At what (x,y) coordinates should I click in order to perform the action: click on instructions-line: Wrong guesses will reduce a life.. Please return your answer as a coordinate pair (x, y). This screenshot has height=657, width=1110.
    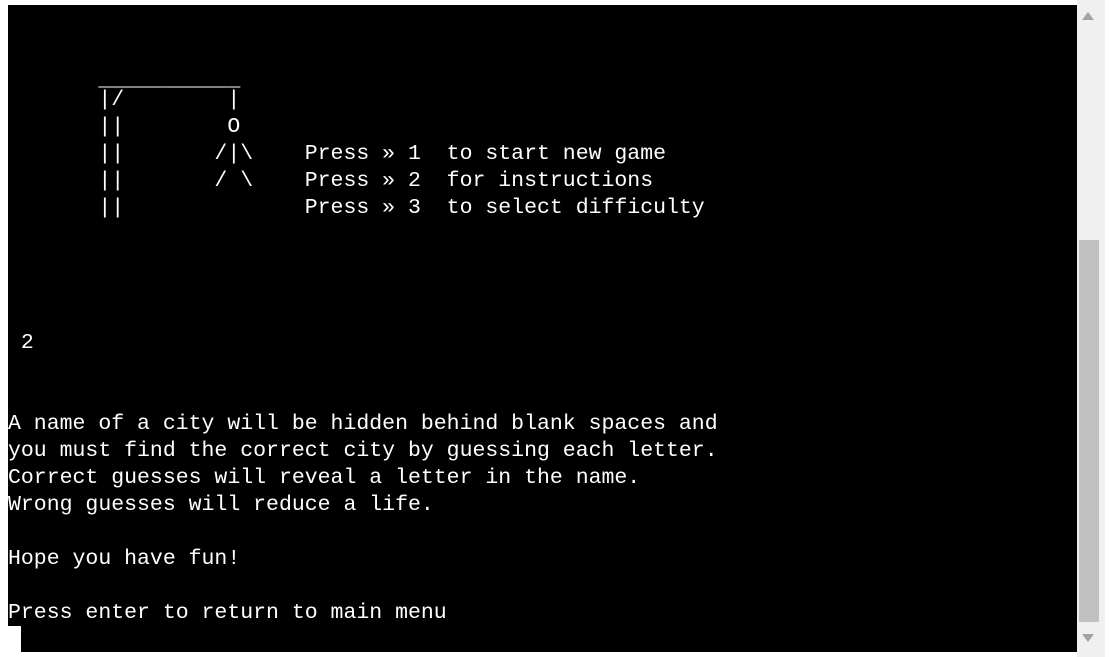
    Looking at the image, I should click on (221, 505).